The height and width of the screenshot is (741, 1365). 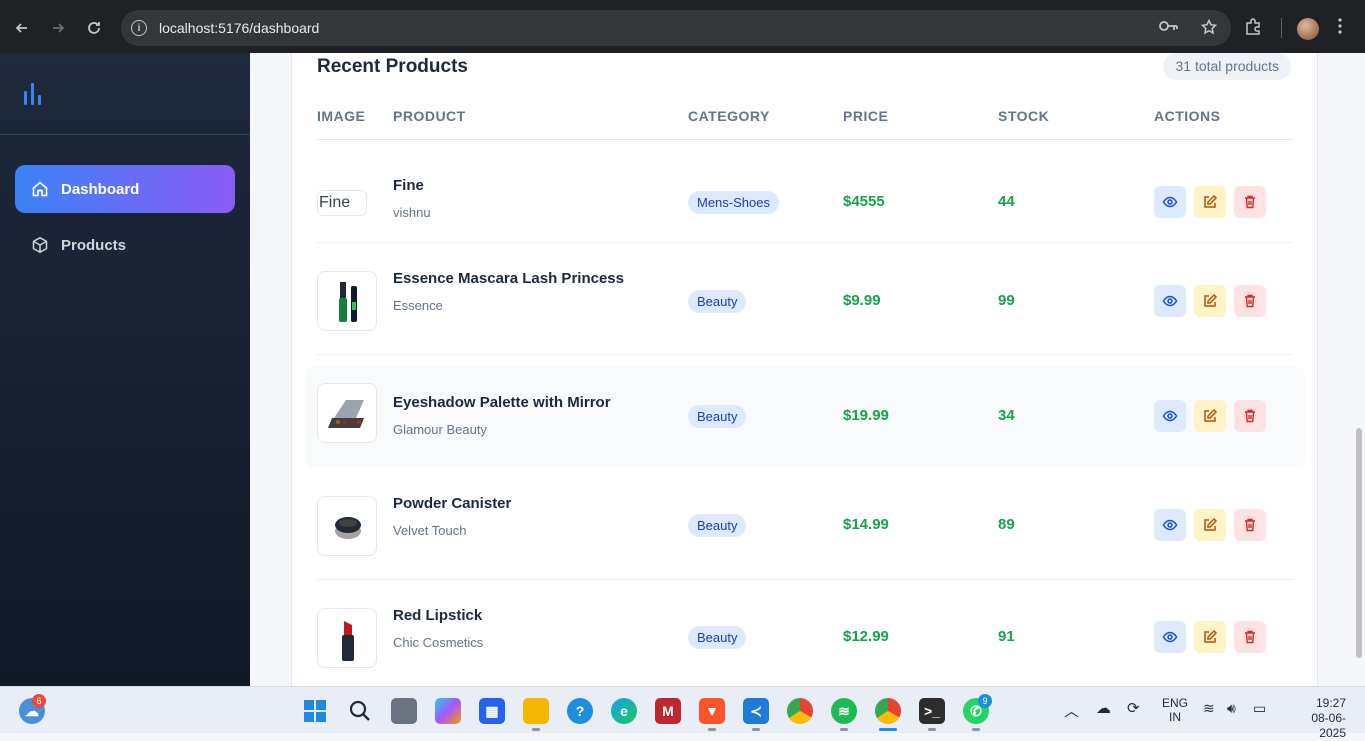 I want to click on column-header-actions: ACTIONS, so click(x=1187, y=116).